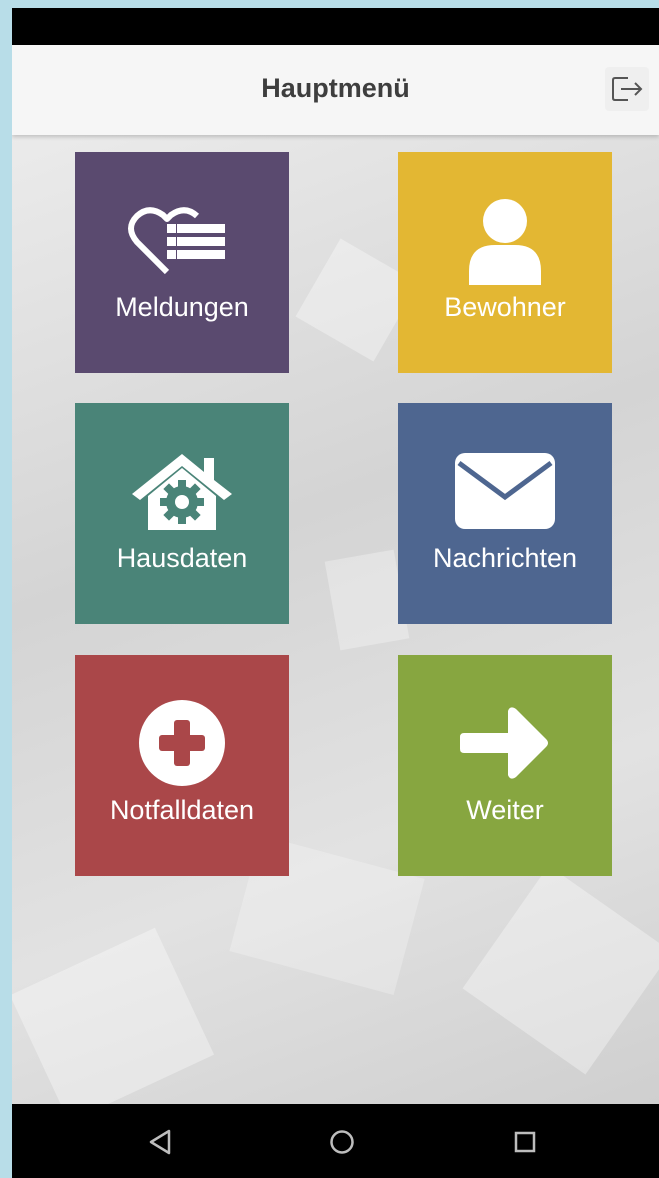 The width and height of the screenshot is (659, 1178). Describe the element at coordinates (182, 558) in the screenshot. I see `tile-label: Hausdaten` at that location.